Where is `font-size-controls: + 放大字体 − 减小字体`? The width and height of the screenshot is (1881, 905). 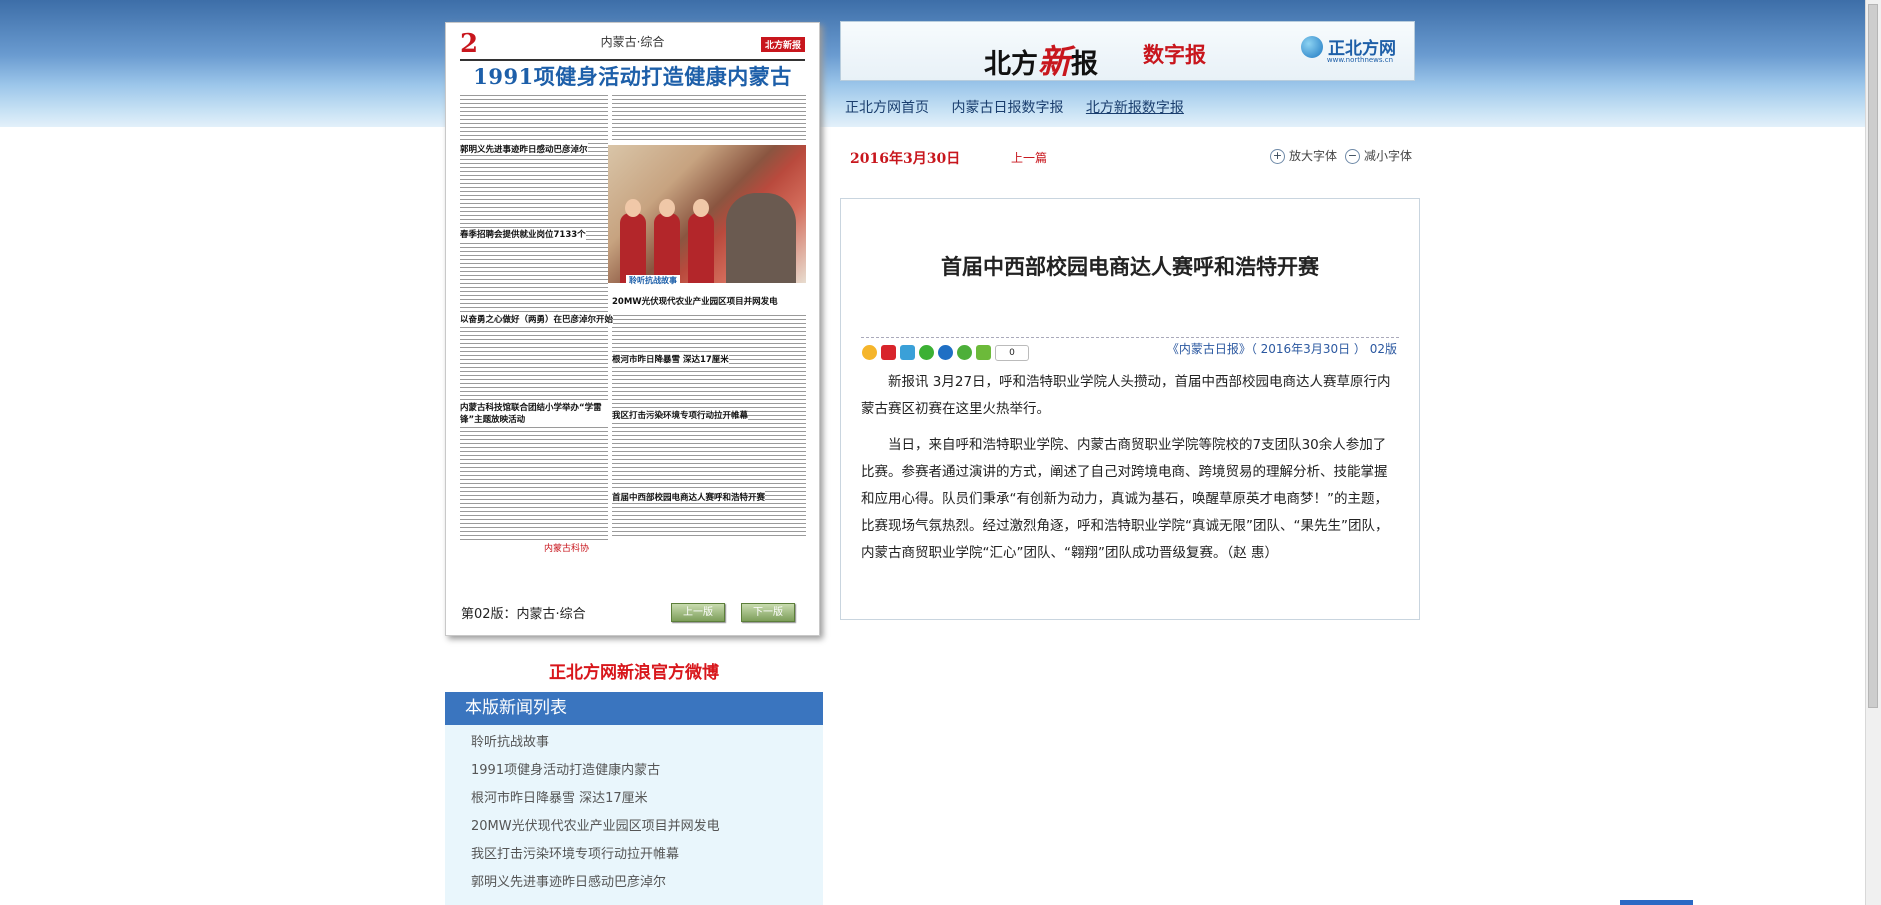
font-size-controls: + 放大字体 − 减小字体 is located at coordinates (1341, 155).